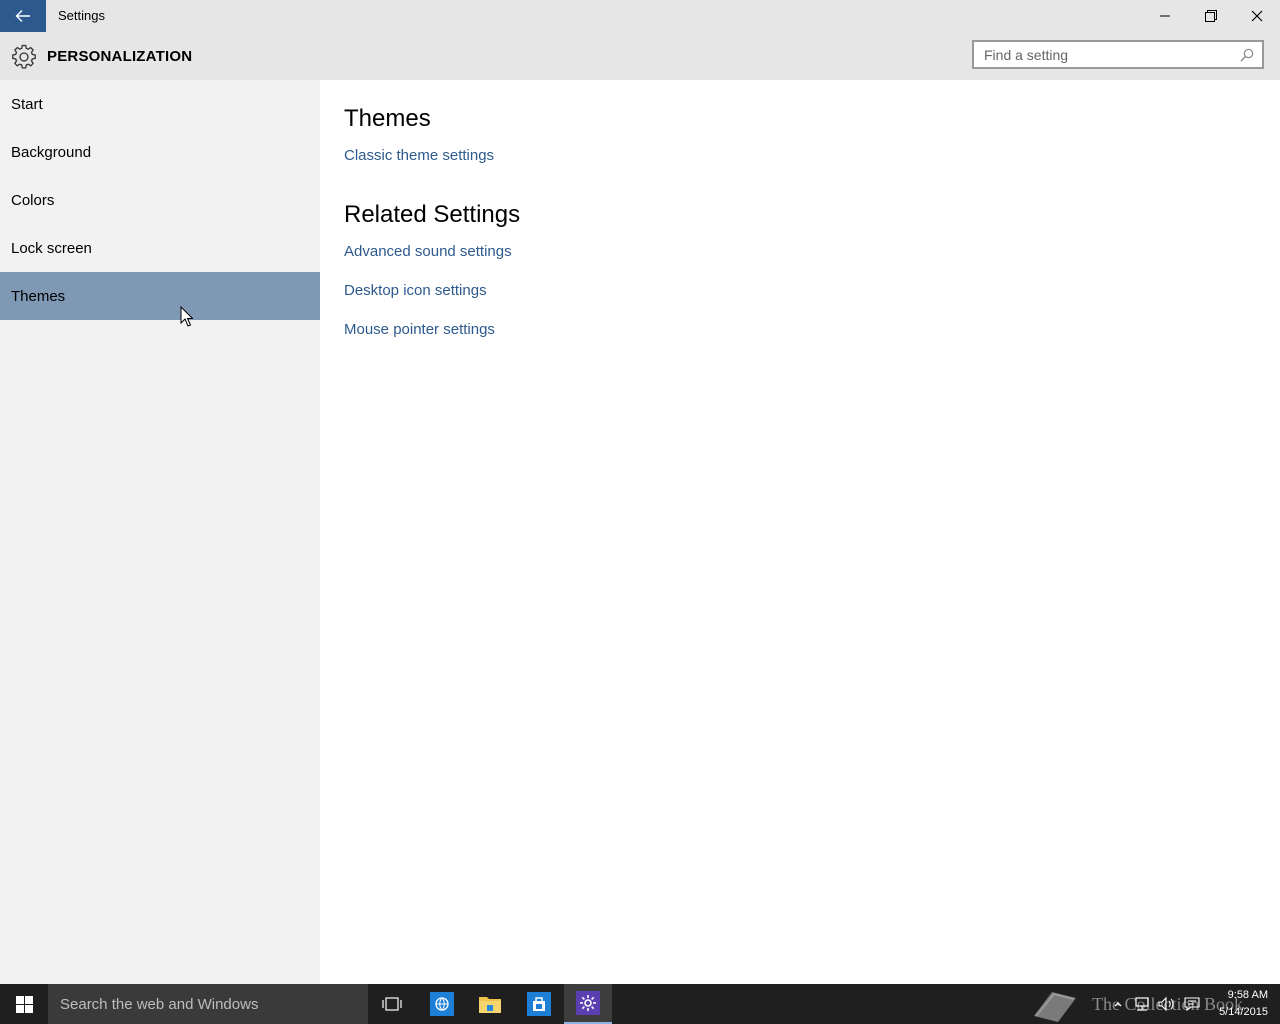  What do you see at coordinates (1055, 1007) in the screenshot?
I see `book-icon` at bounding box center [1055, 1007].